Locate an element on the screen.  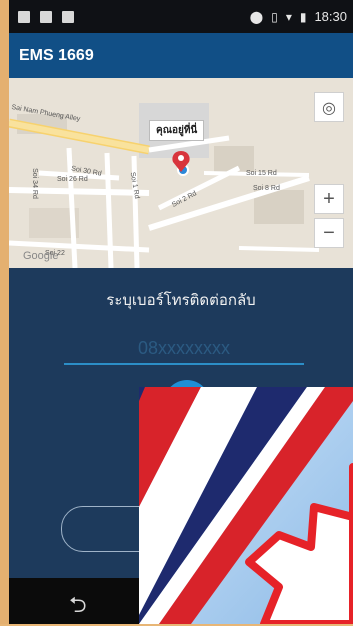
location-callout: คุณอยู่ที่นี่ is located at coordinates (177, 130).